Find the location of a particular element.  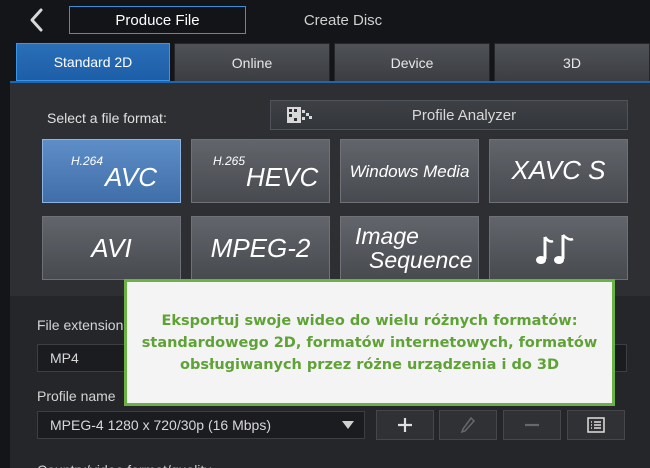

format-image-sequence-button: Image Sequence is located at coordinates (409, 248).